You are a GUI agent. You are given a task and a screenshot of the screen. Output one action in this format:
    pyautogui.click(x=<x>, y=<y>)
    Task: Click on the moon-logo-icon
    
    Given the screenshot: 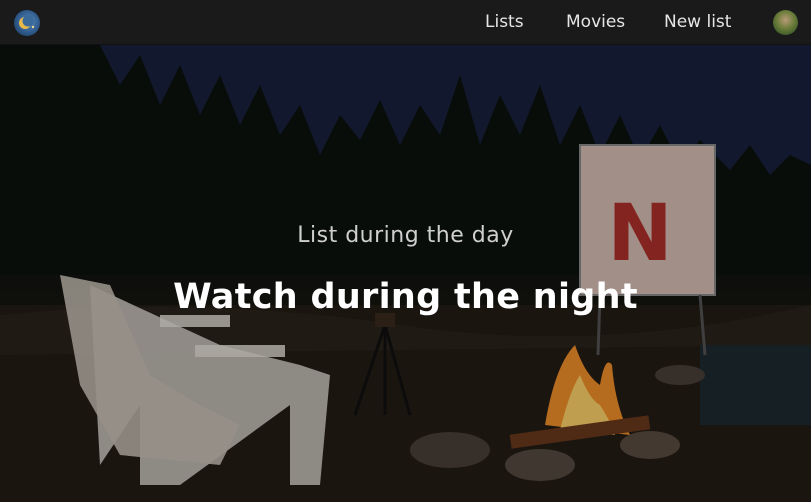 What is the action you would take?
    pyautogui.click(x=27, y=23)
    